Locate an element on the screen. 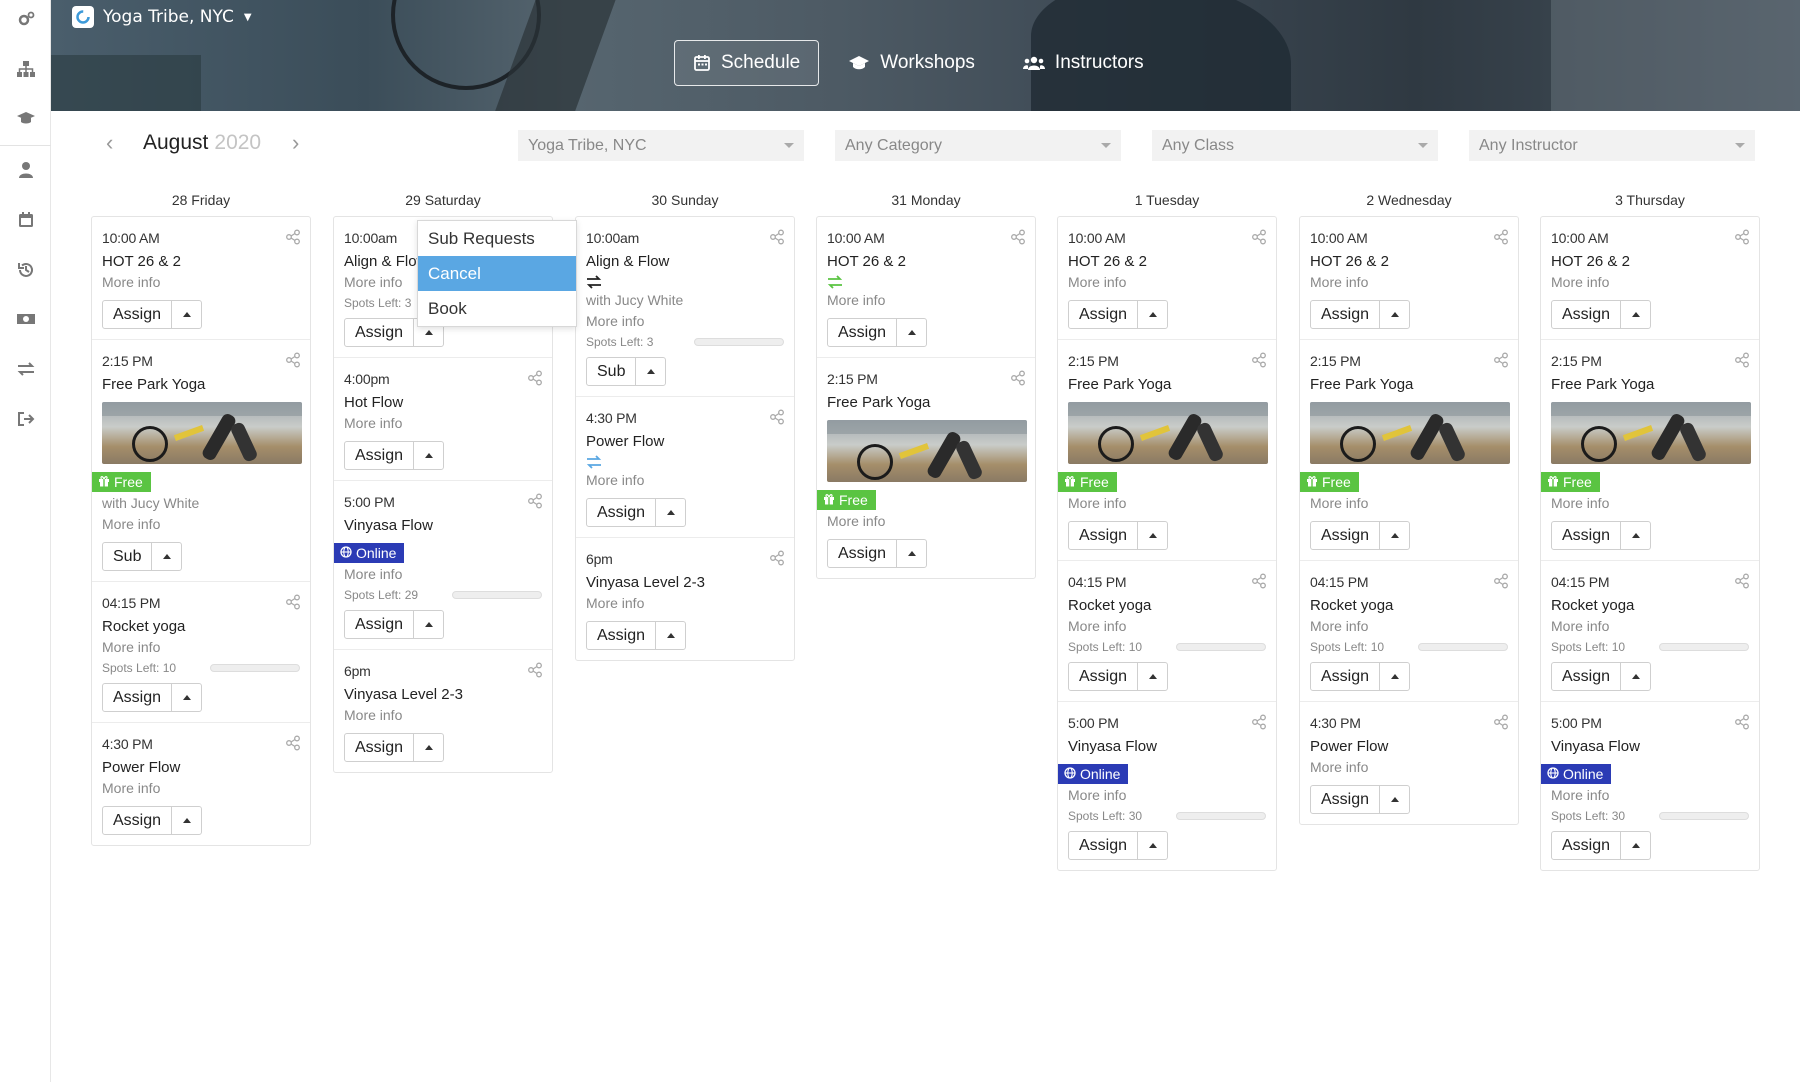 The image size is (1800, 1082). menu-item-sub-requests: Sub Requests is located at coordinates (497, 238).